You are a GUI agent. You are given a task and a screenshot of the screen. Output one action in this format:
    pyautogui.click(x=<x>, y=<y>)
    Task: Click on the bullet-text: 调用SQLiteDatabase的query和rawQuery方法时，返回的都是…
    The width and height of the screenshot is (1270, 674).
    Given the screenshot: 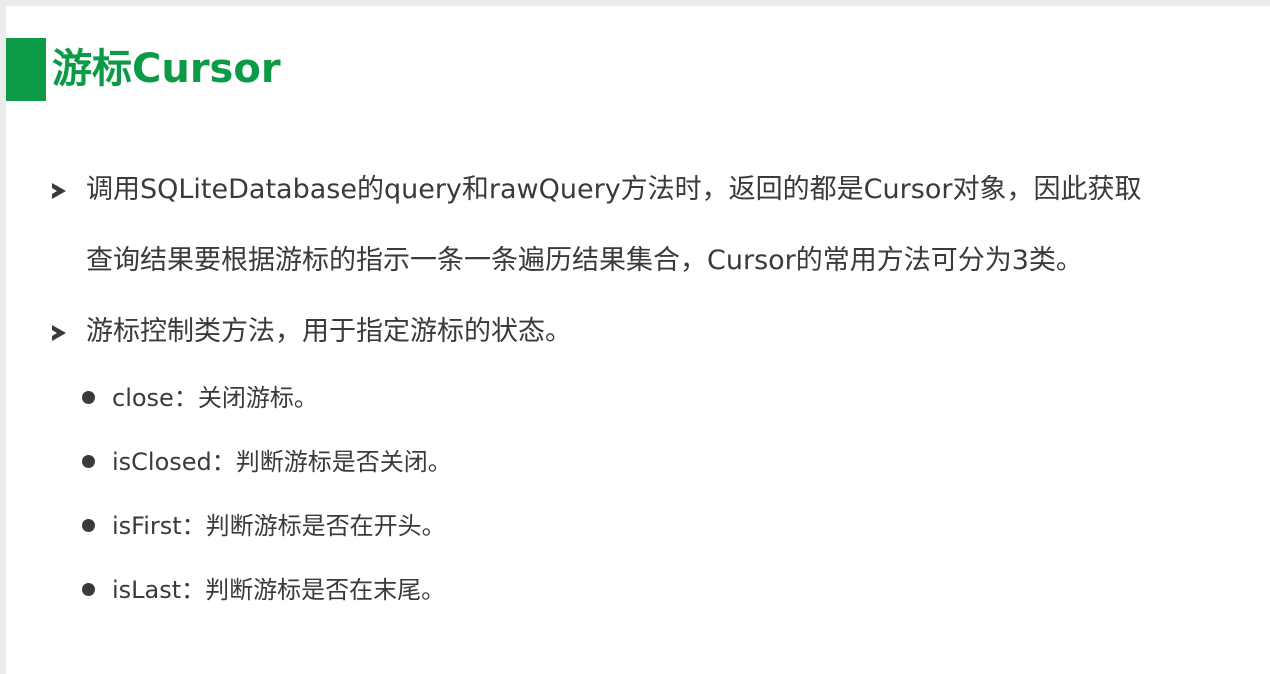 What is the action you would take?
    pyautogui.click(x=614, y=189)
    